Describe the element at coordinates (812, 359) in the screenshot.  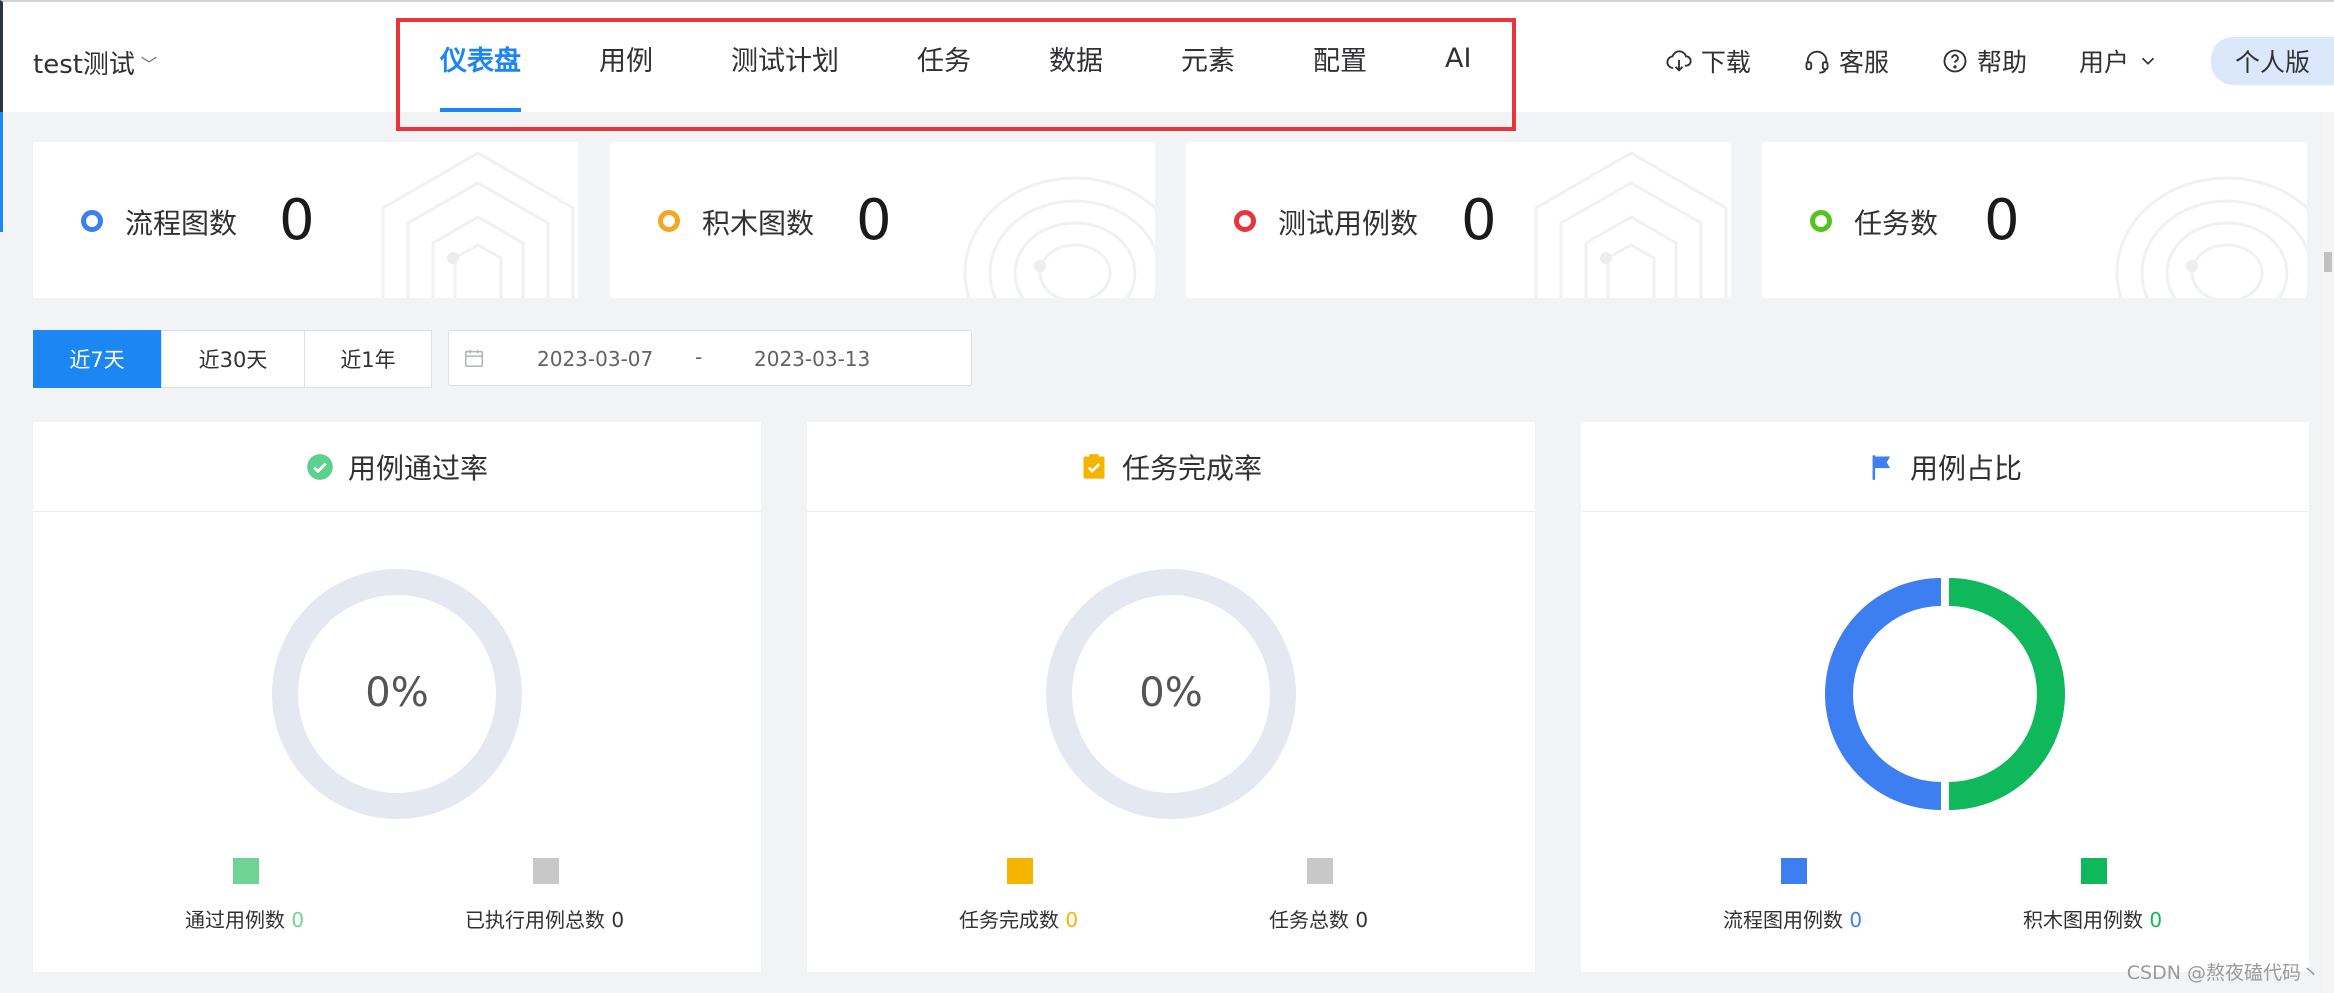
I see `end-date: 2023-03-13` at that location.